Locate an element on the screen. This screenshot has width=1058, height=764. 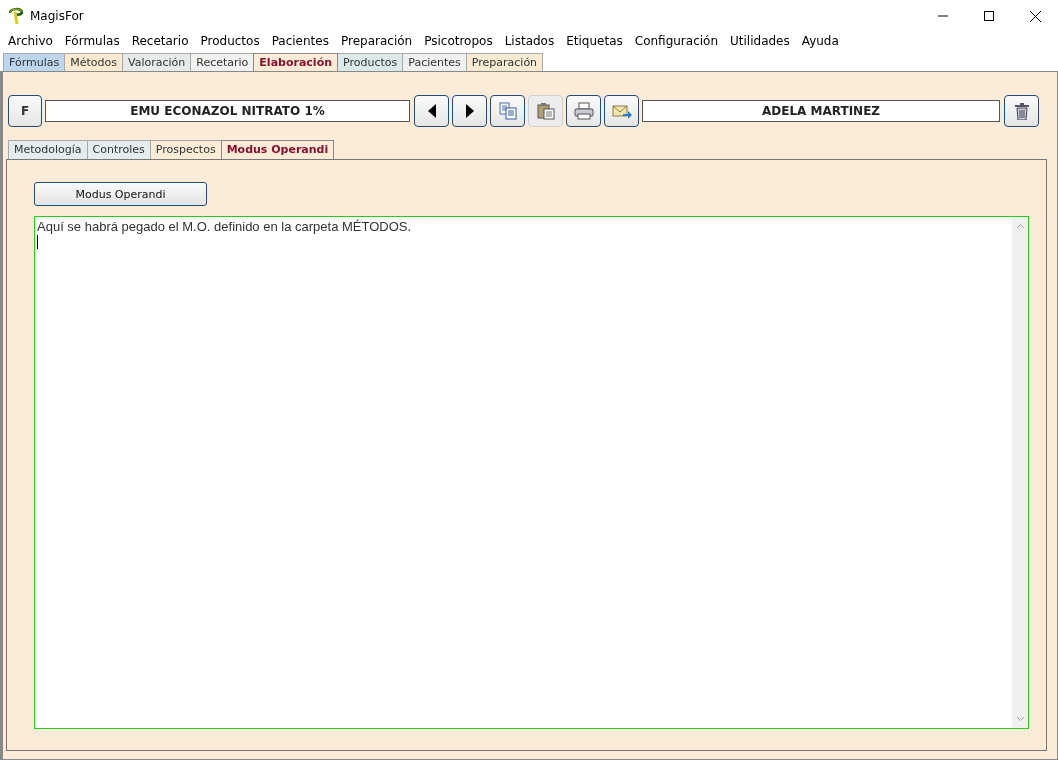
next-button is located at coordinates (469, 111).